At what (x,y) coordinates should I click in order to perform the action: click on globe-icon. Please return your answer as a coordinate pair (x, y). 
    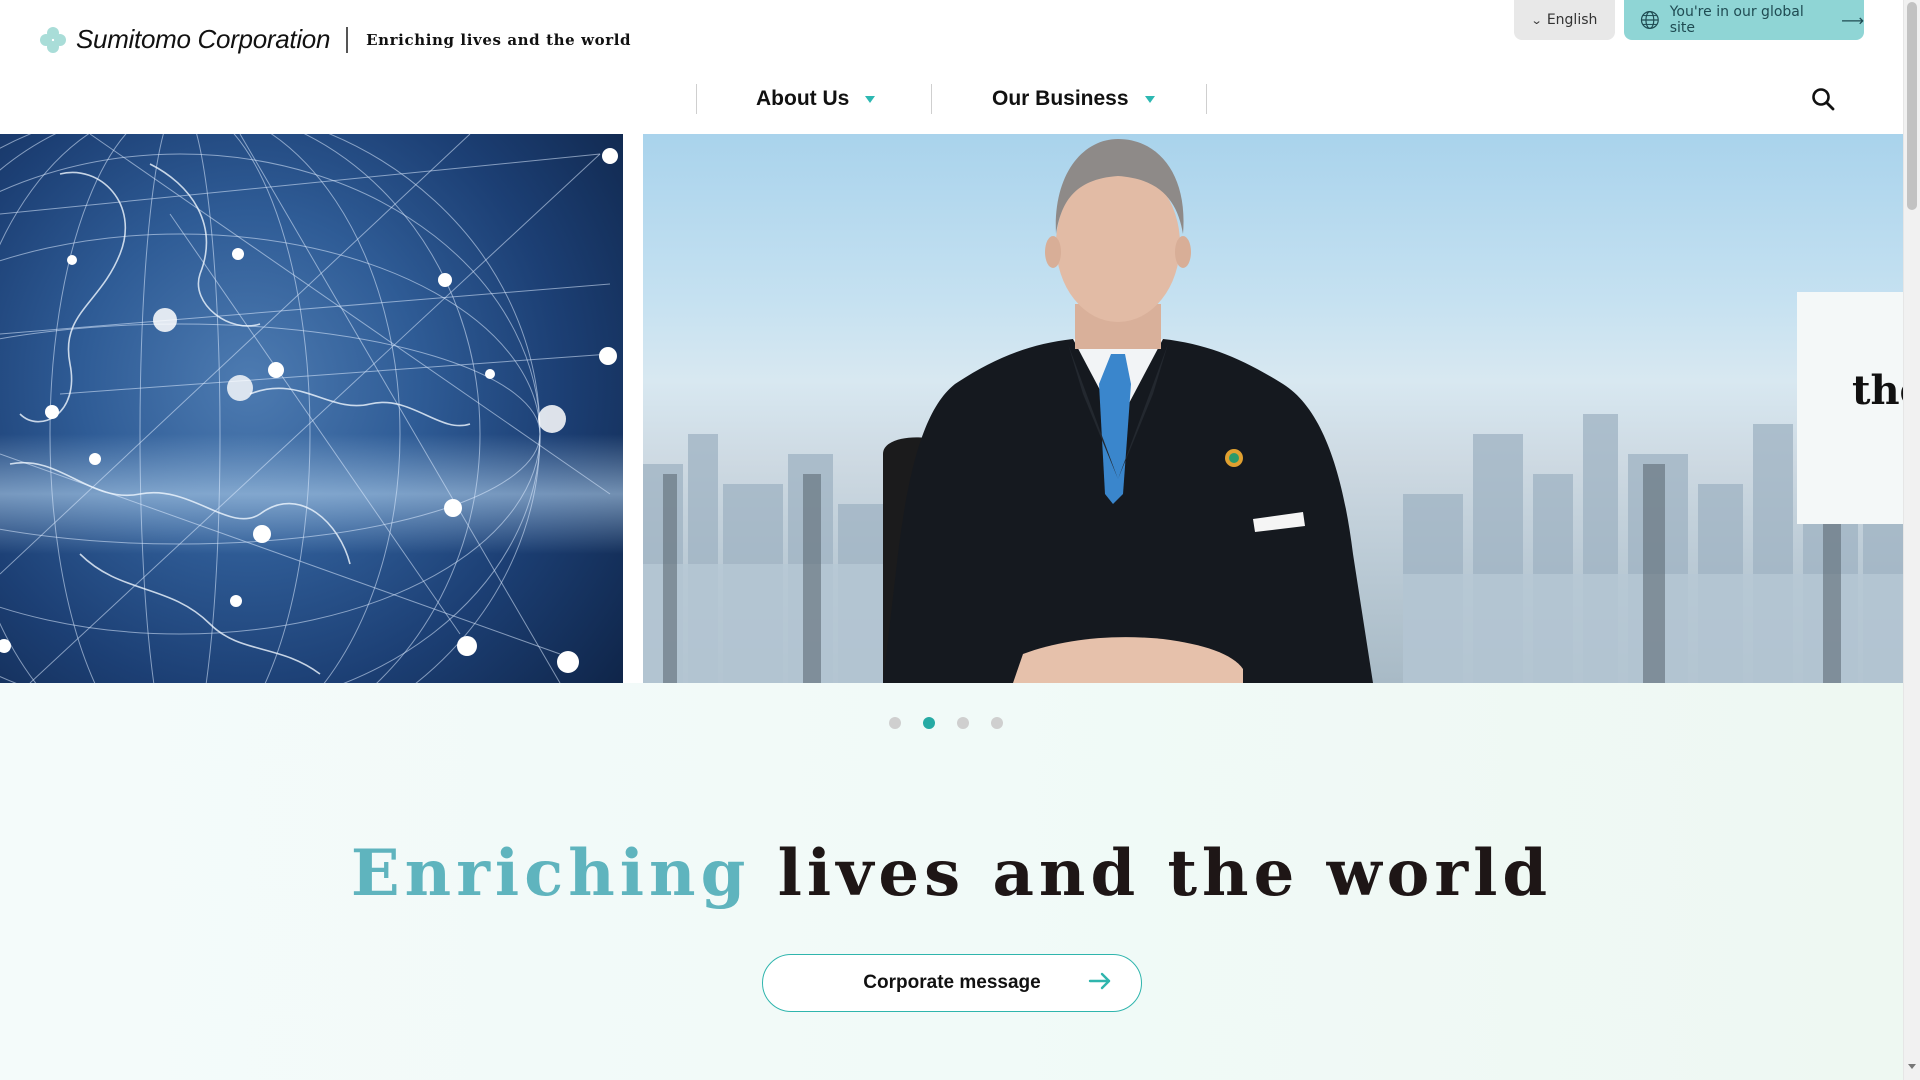
    Looking at the image, I should click on (1649, 20).